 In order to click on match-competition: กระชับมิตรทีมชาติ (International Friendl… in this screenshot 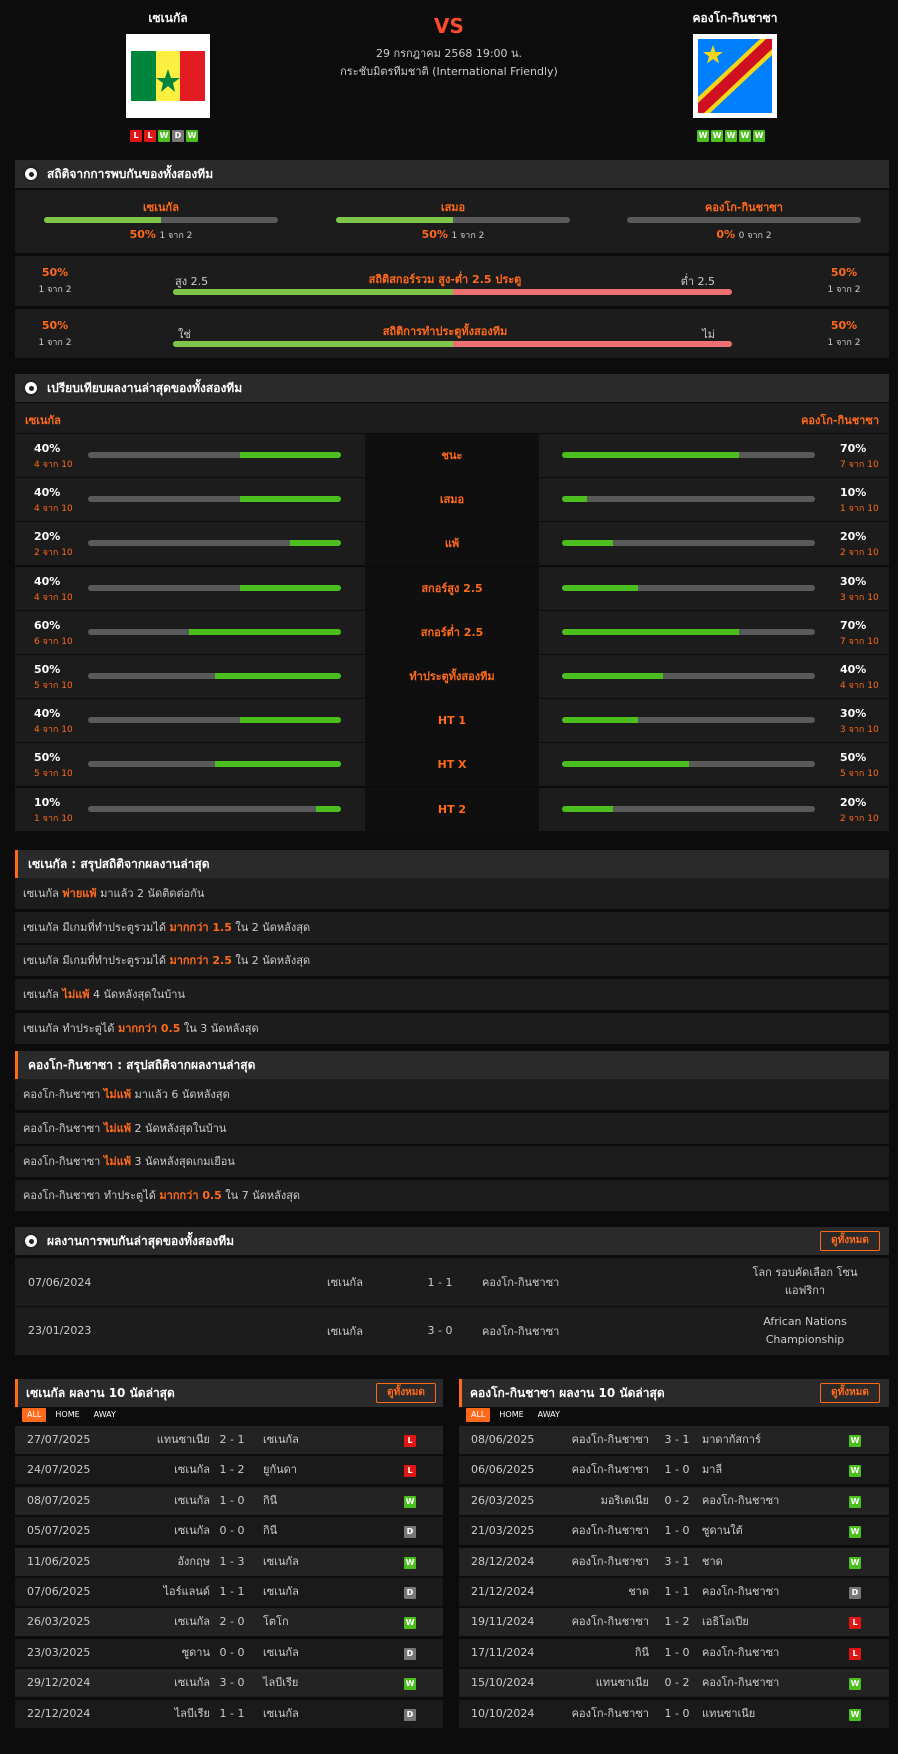, I will do `click(449, 71)`.